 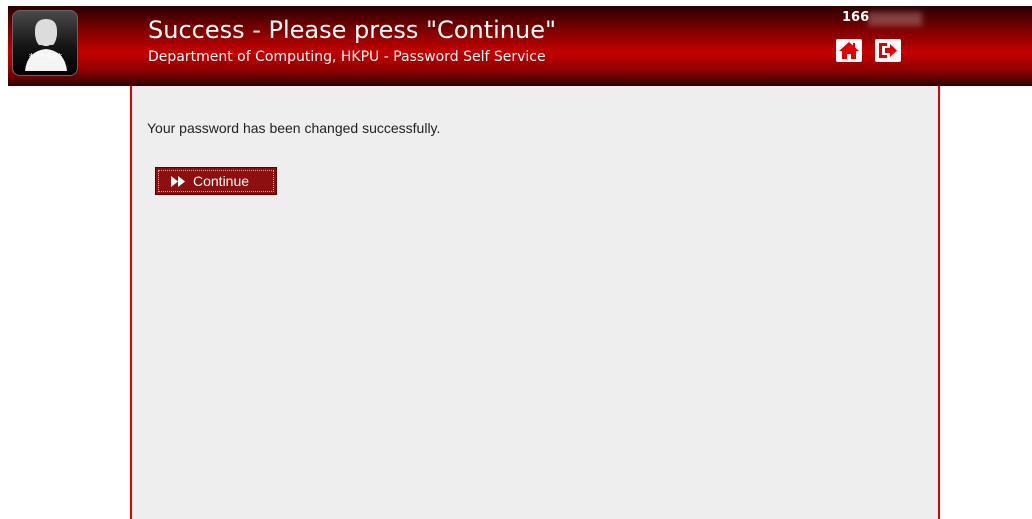 I want to click on sign-out-icon, so click(x=888, y=50).